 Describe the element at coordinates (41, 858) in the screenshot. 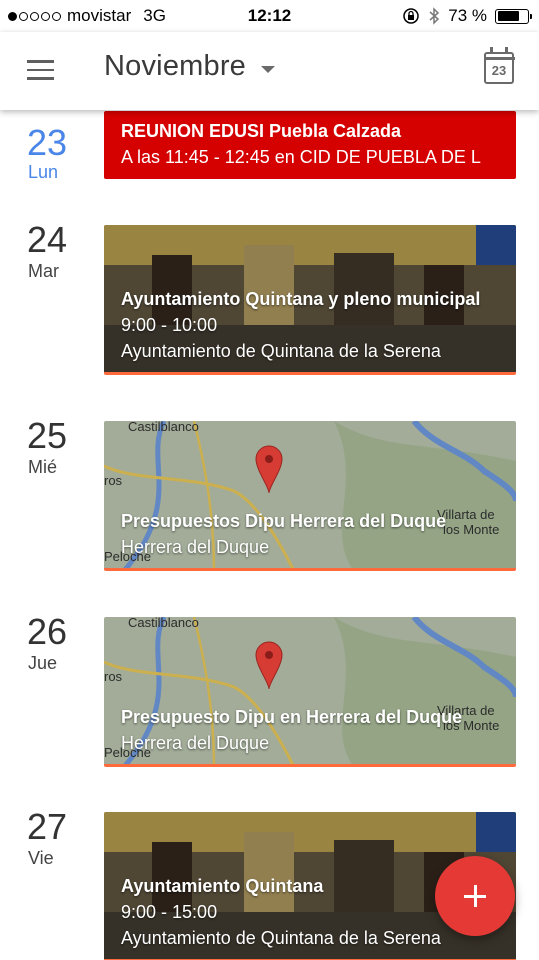

I see `day-weekday: Vie` at that location.